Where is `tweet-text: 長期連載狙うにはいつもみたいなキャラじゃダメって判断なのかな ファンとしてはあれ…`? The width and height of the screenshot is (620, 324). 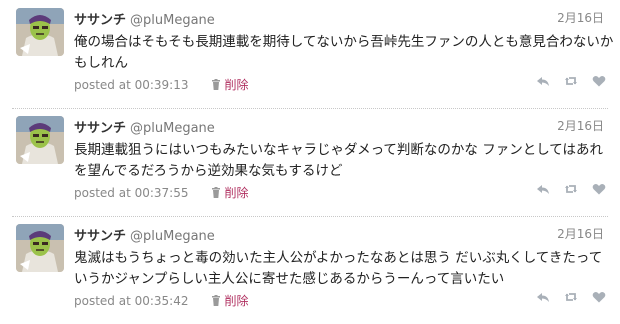
tweet-text: 長期連載狙うにはいつもみたいなキャラじゃダメって判断なのかな ファンとしてはあれ… is located at coordinates (339, 160).